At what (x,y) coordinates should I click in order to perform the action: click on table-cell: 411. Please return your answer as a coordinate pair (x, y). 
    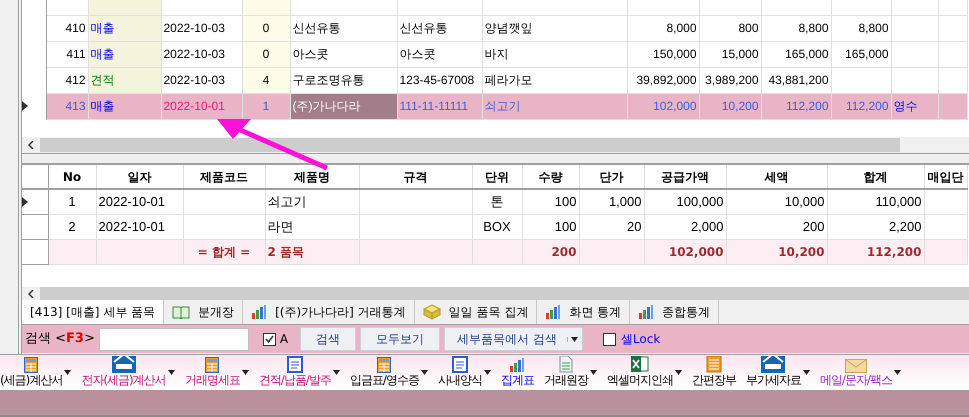
    Looking at the image, I should click on (67, 54).